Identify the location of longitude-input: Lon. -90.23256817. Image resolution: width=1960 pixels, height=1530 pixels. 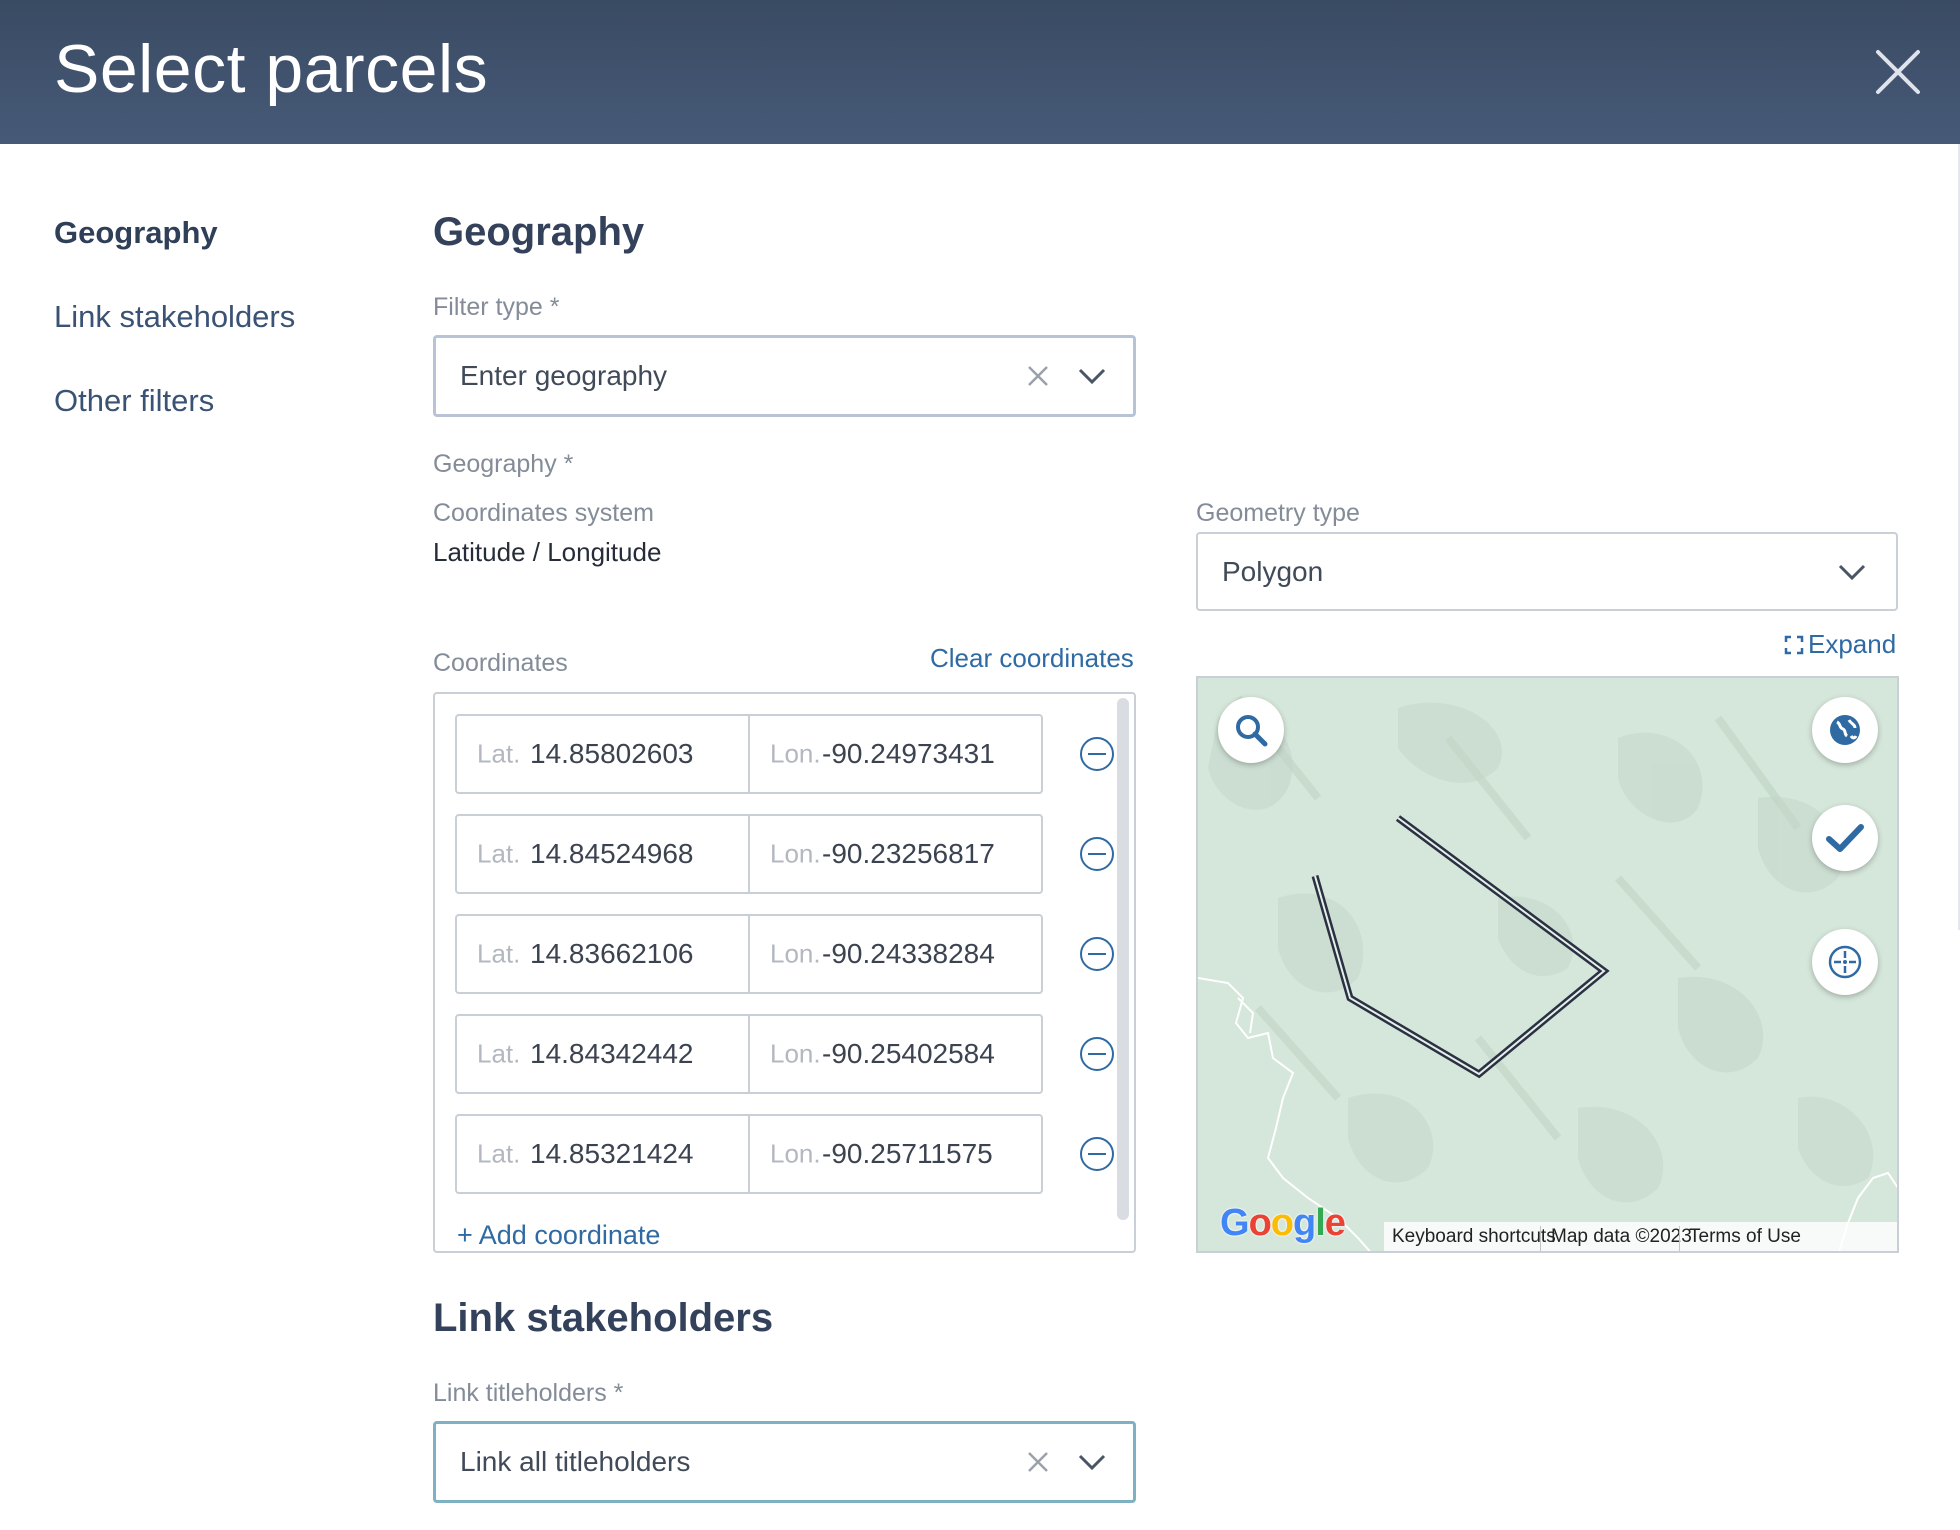
(895, 854).